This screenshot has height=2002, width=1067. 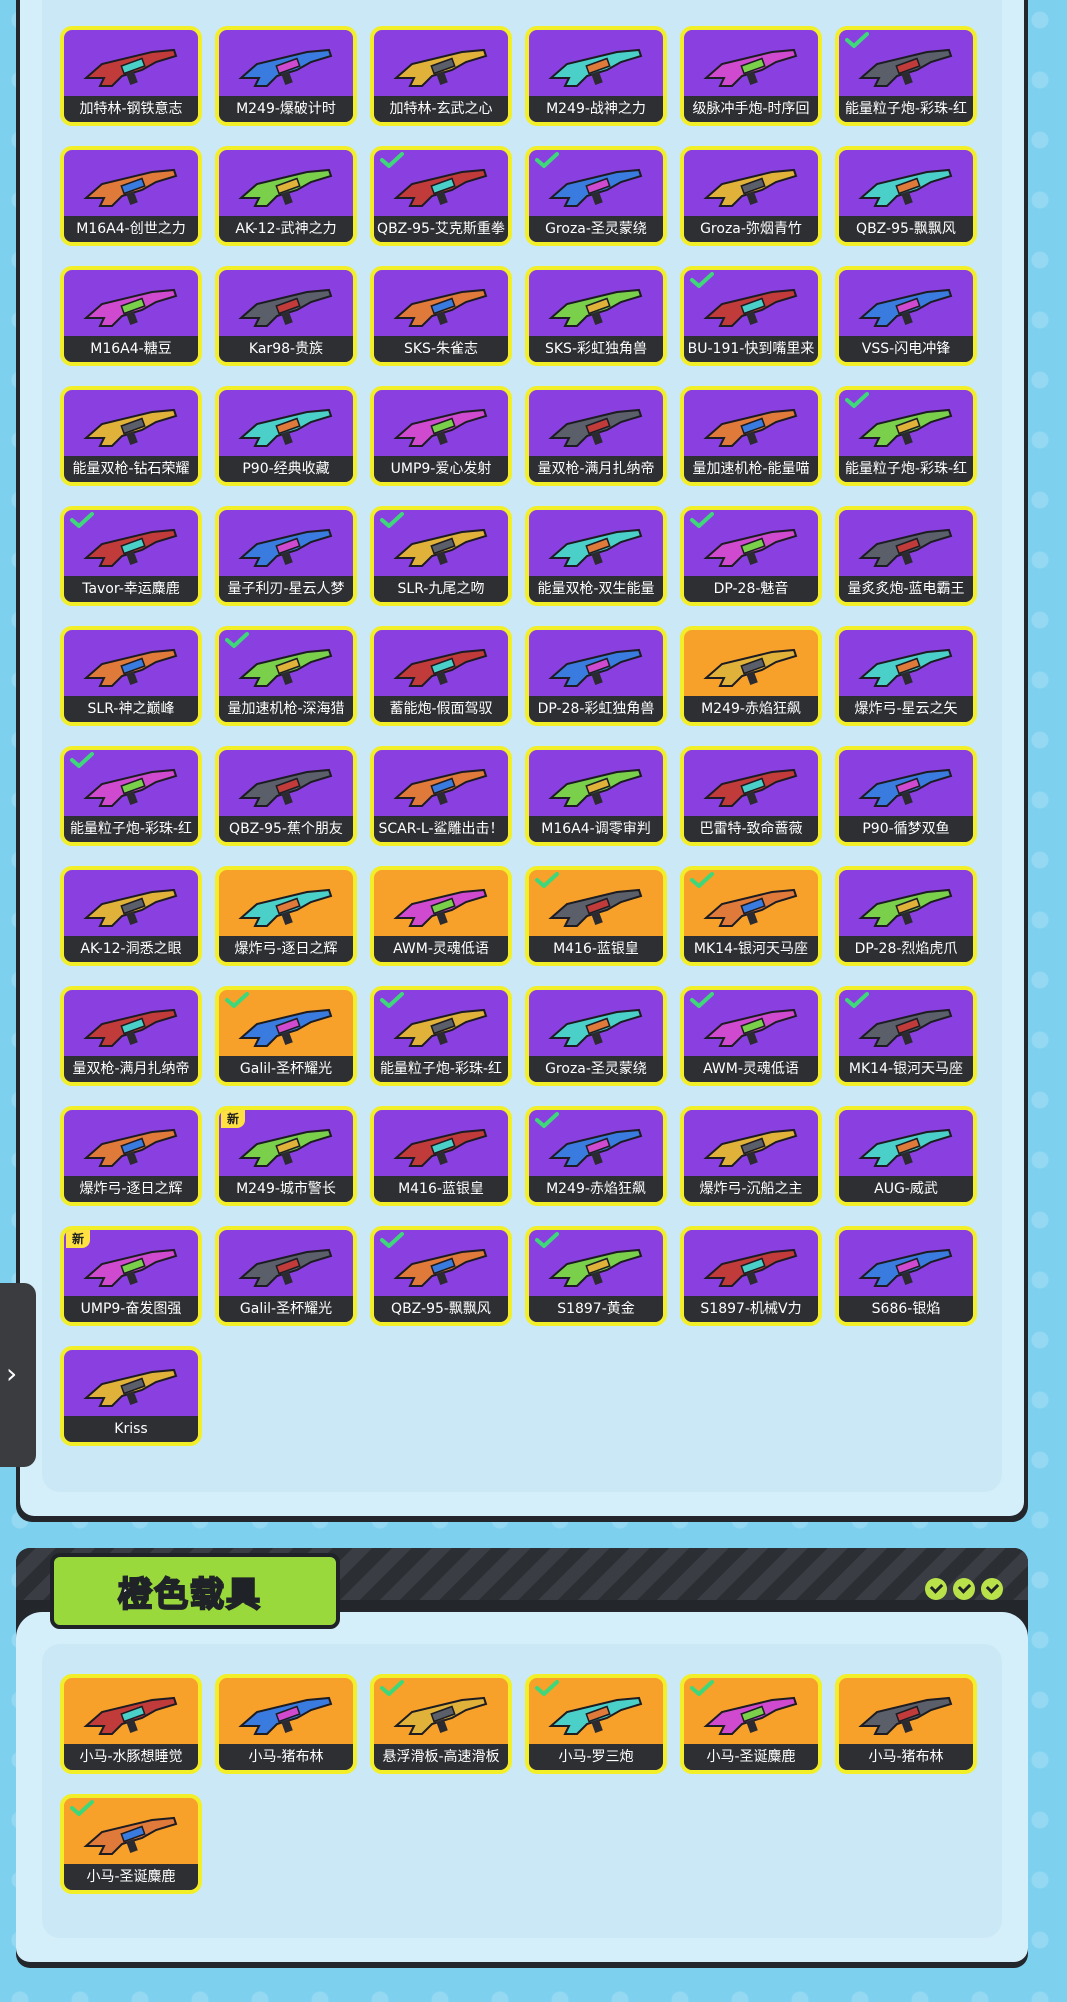 I want to click on weapon-tile: 巴雷特-致命蔷薇, so click(x=751, y=796).